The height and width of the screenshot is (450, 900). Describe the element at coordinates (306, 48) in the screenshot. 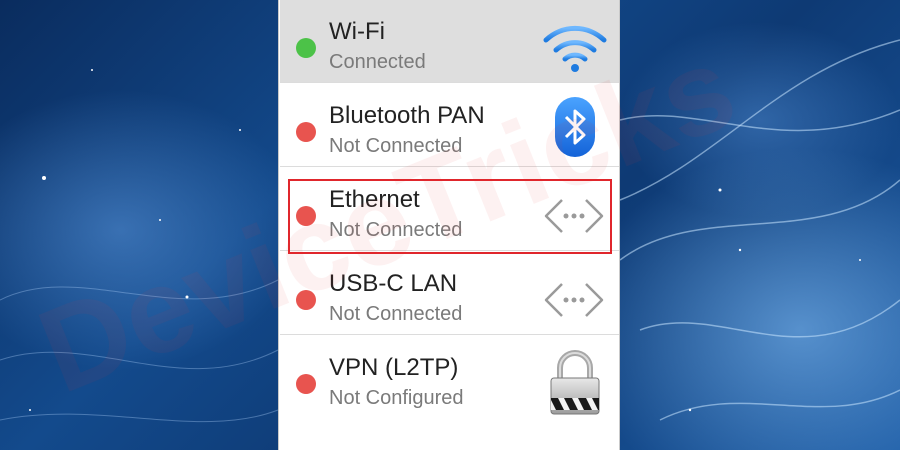

I see `status-dot-connected` at that location.